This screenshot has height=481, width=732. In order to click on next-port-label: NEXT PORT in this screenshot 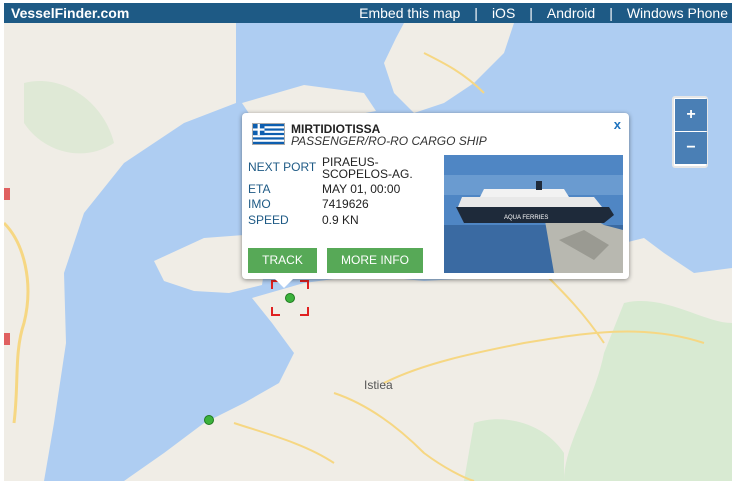, I will do `click(282, 167)`.